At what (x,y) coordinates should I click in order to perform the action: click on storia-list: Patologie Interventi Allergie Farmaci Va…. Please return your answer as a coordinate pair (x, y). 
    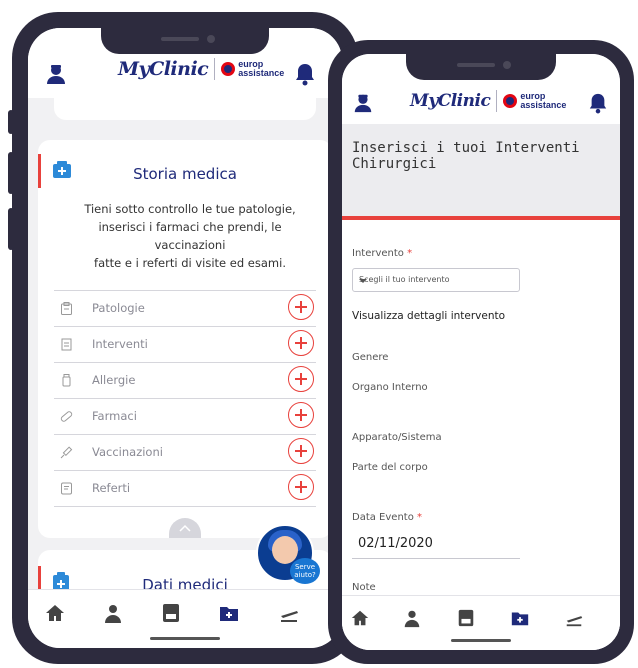
    Looking at the image, I should click on (185, 398).